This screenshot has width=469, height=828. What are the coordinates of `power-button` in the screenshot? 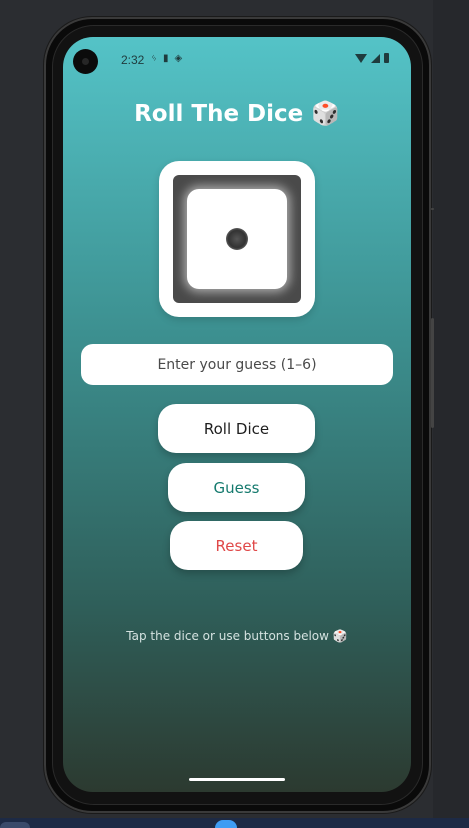 It's located at (432, 209).